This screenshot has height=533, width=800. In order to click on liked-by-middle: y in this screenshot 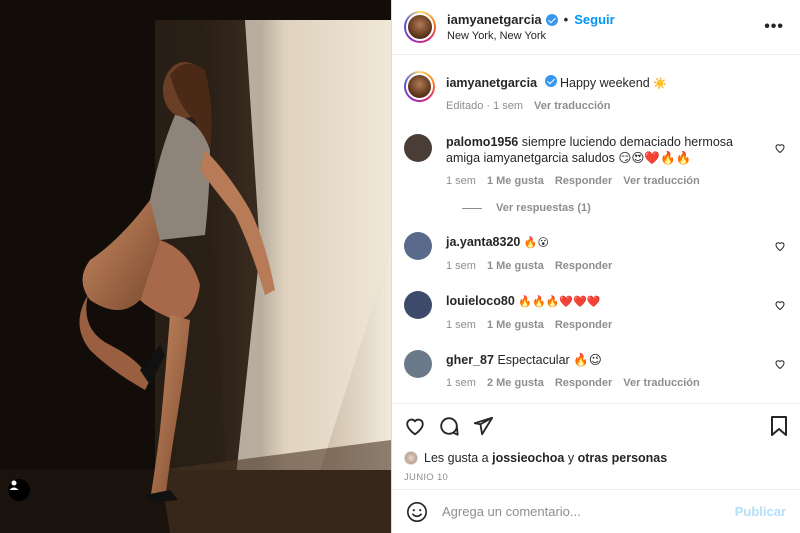, I will do `click(571, 458)`.